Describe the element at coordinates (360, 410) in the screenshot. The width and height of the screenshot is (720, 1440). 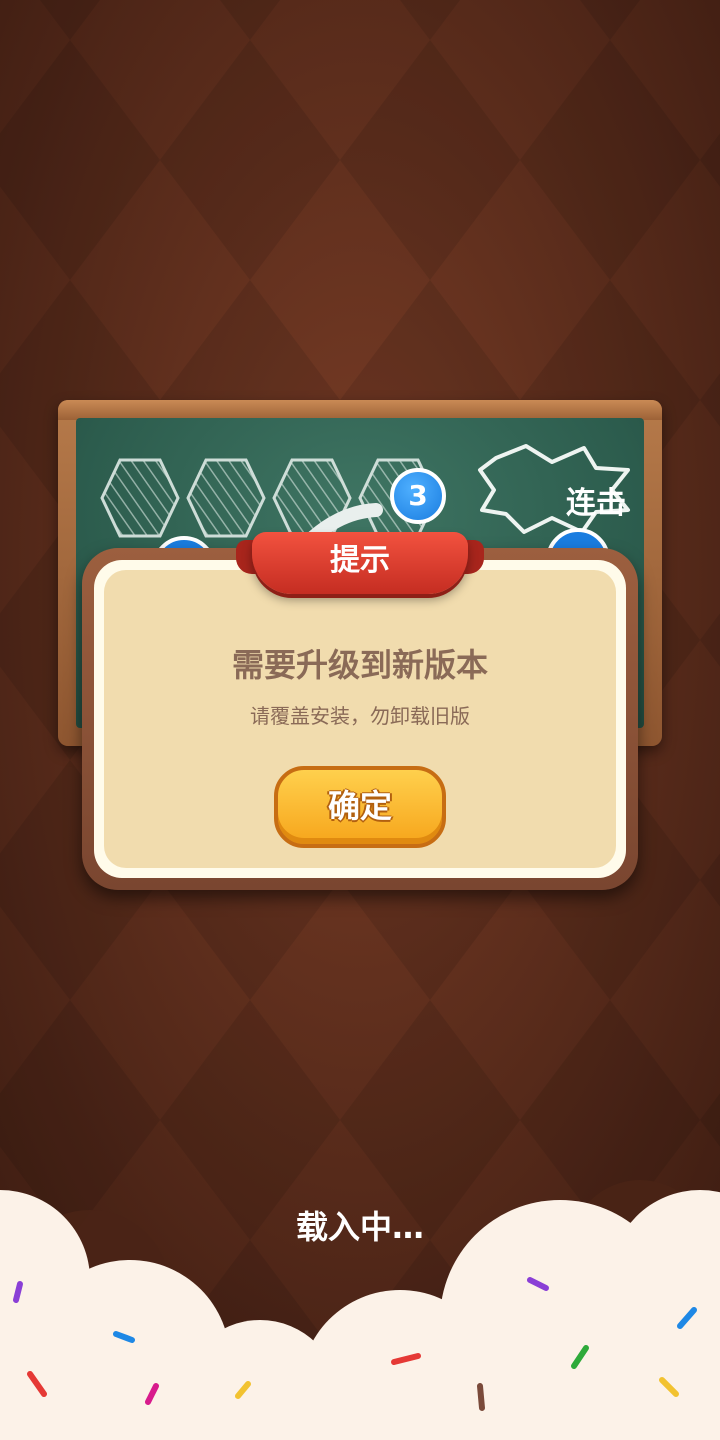
I see `chalkboard-top-rail` at that location.